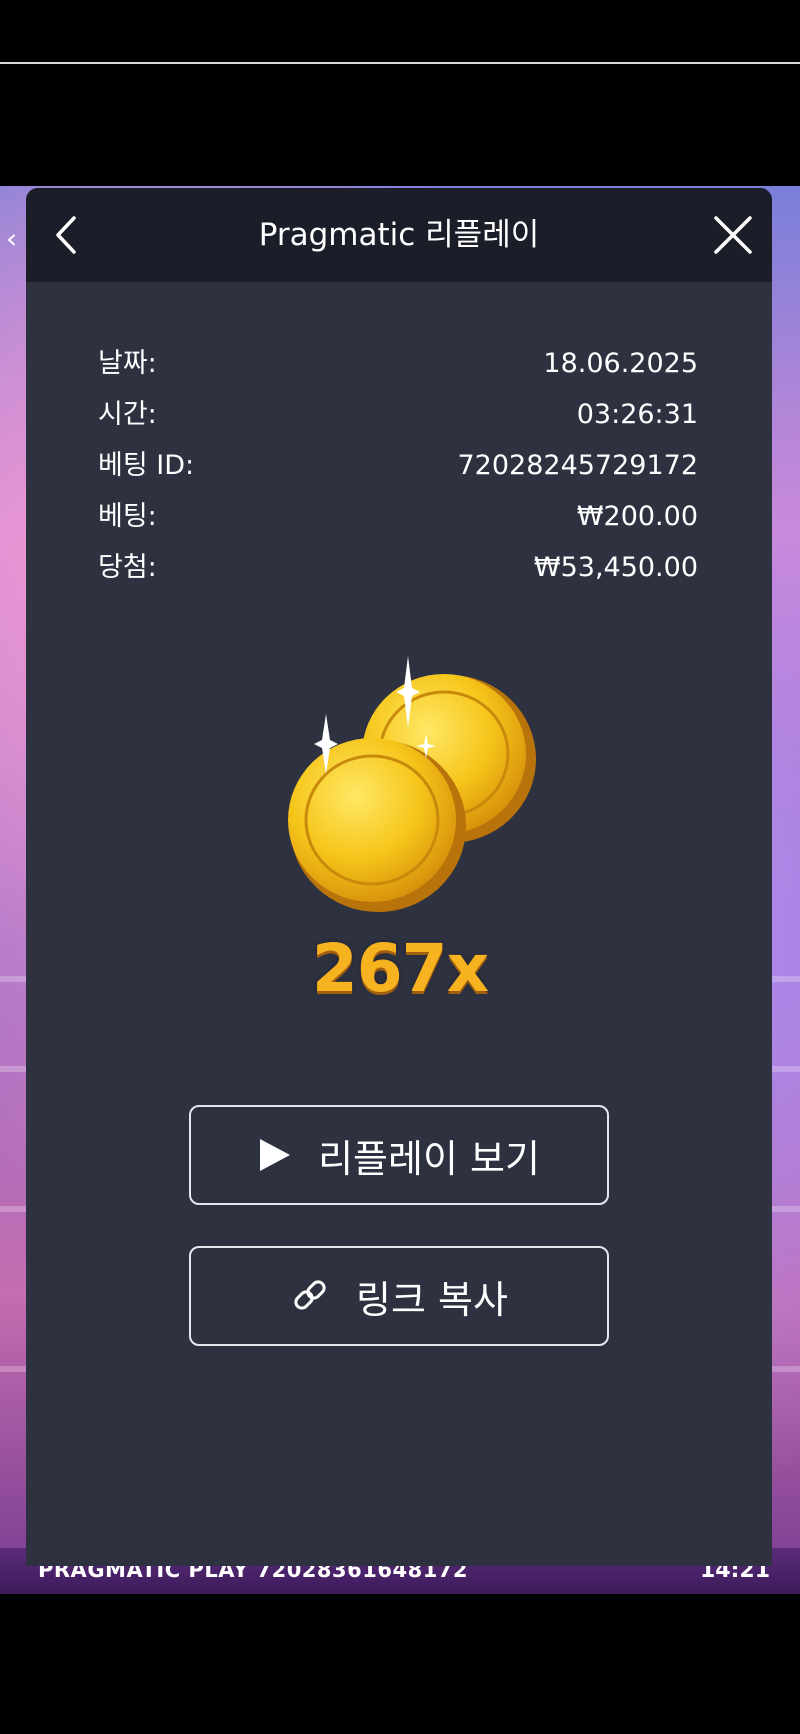 This screenshot has width=800, height=1734. What do you see at coordinates (146, 465) in the screenshot?
I see `detail-label: 베팅 ID:` at bounding box center [146, 465].